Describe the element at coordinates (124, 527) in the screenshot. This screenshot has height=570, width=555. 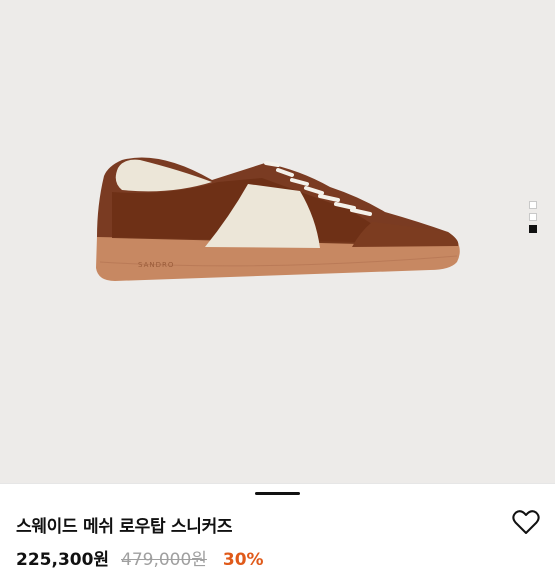
I see `product-title: 스웨이드 메쉬 로우탑 스니커즈` at that location.